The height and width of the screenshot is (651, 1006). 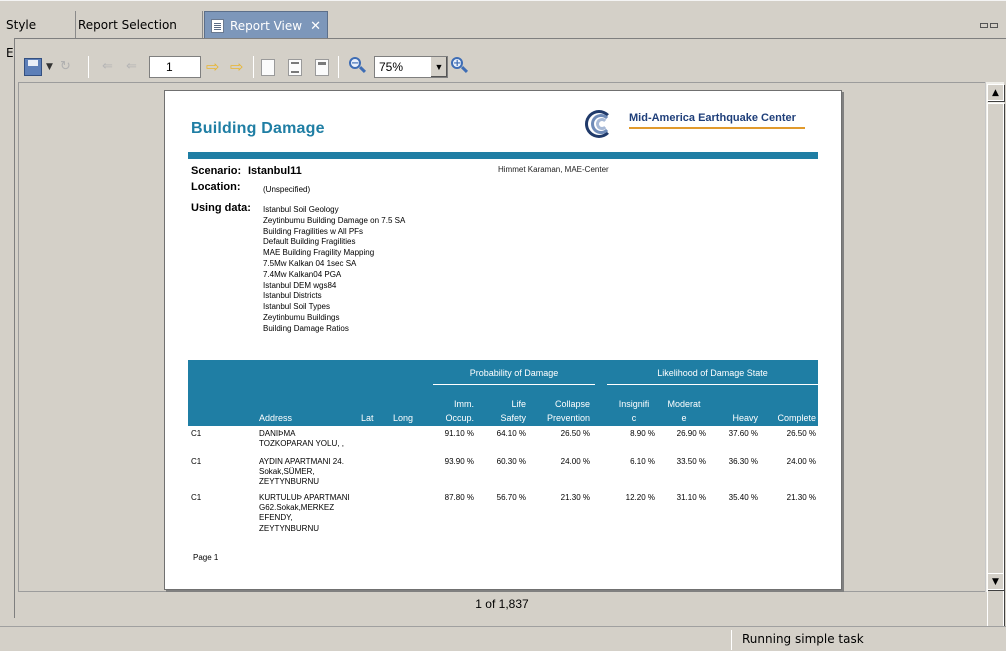 What do you see at coordinates (313, 231) in the screenshot?
I see `dataset-item: Building Fragilities w All PFs` at bounding box center [313, 231].